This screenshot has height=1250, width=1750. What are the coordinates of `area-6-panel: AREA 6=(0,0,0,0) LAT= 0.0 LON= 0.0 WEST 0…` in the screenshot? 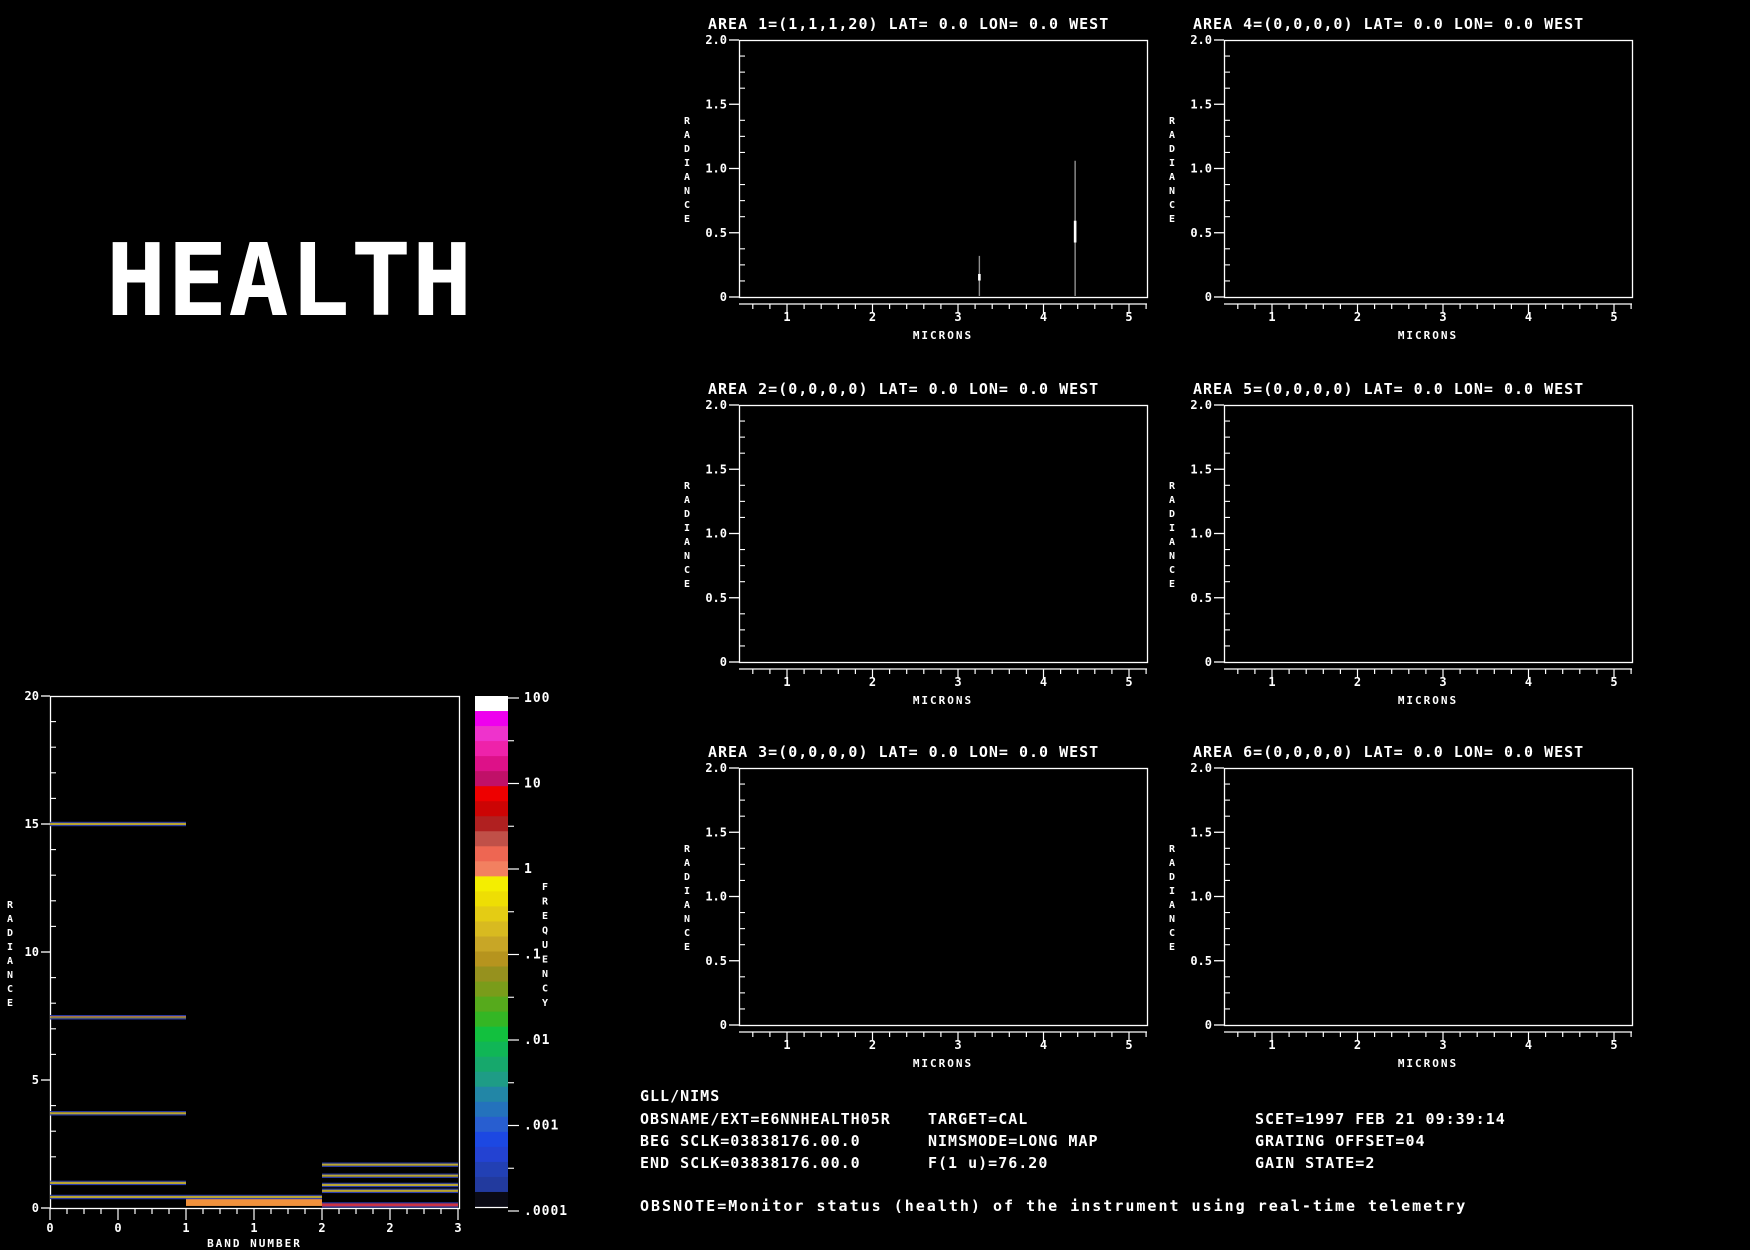 It's located at (1401, 906).